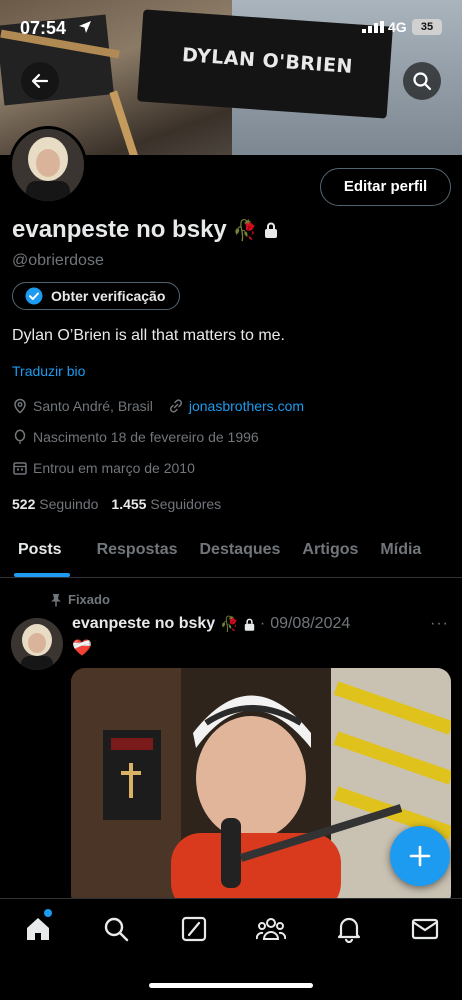  I want to click on post-author-avatar, so click(37, 644).